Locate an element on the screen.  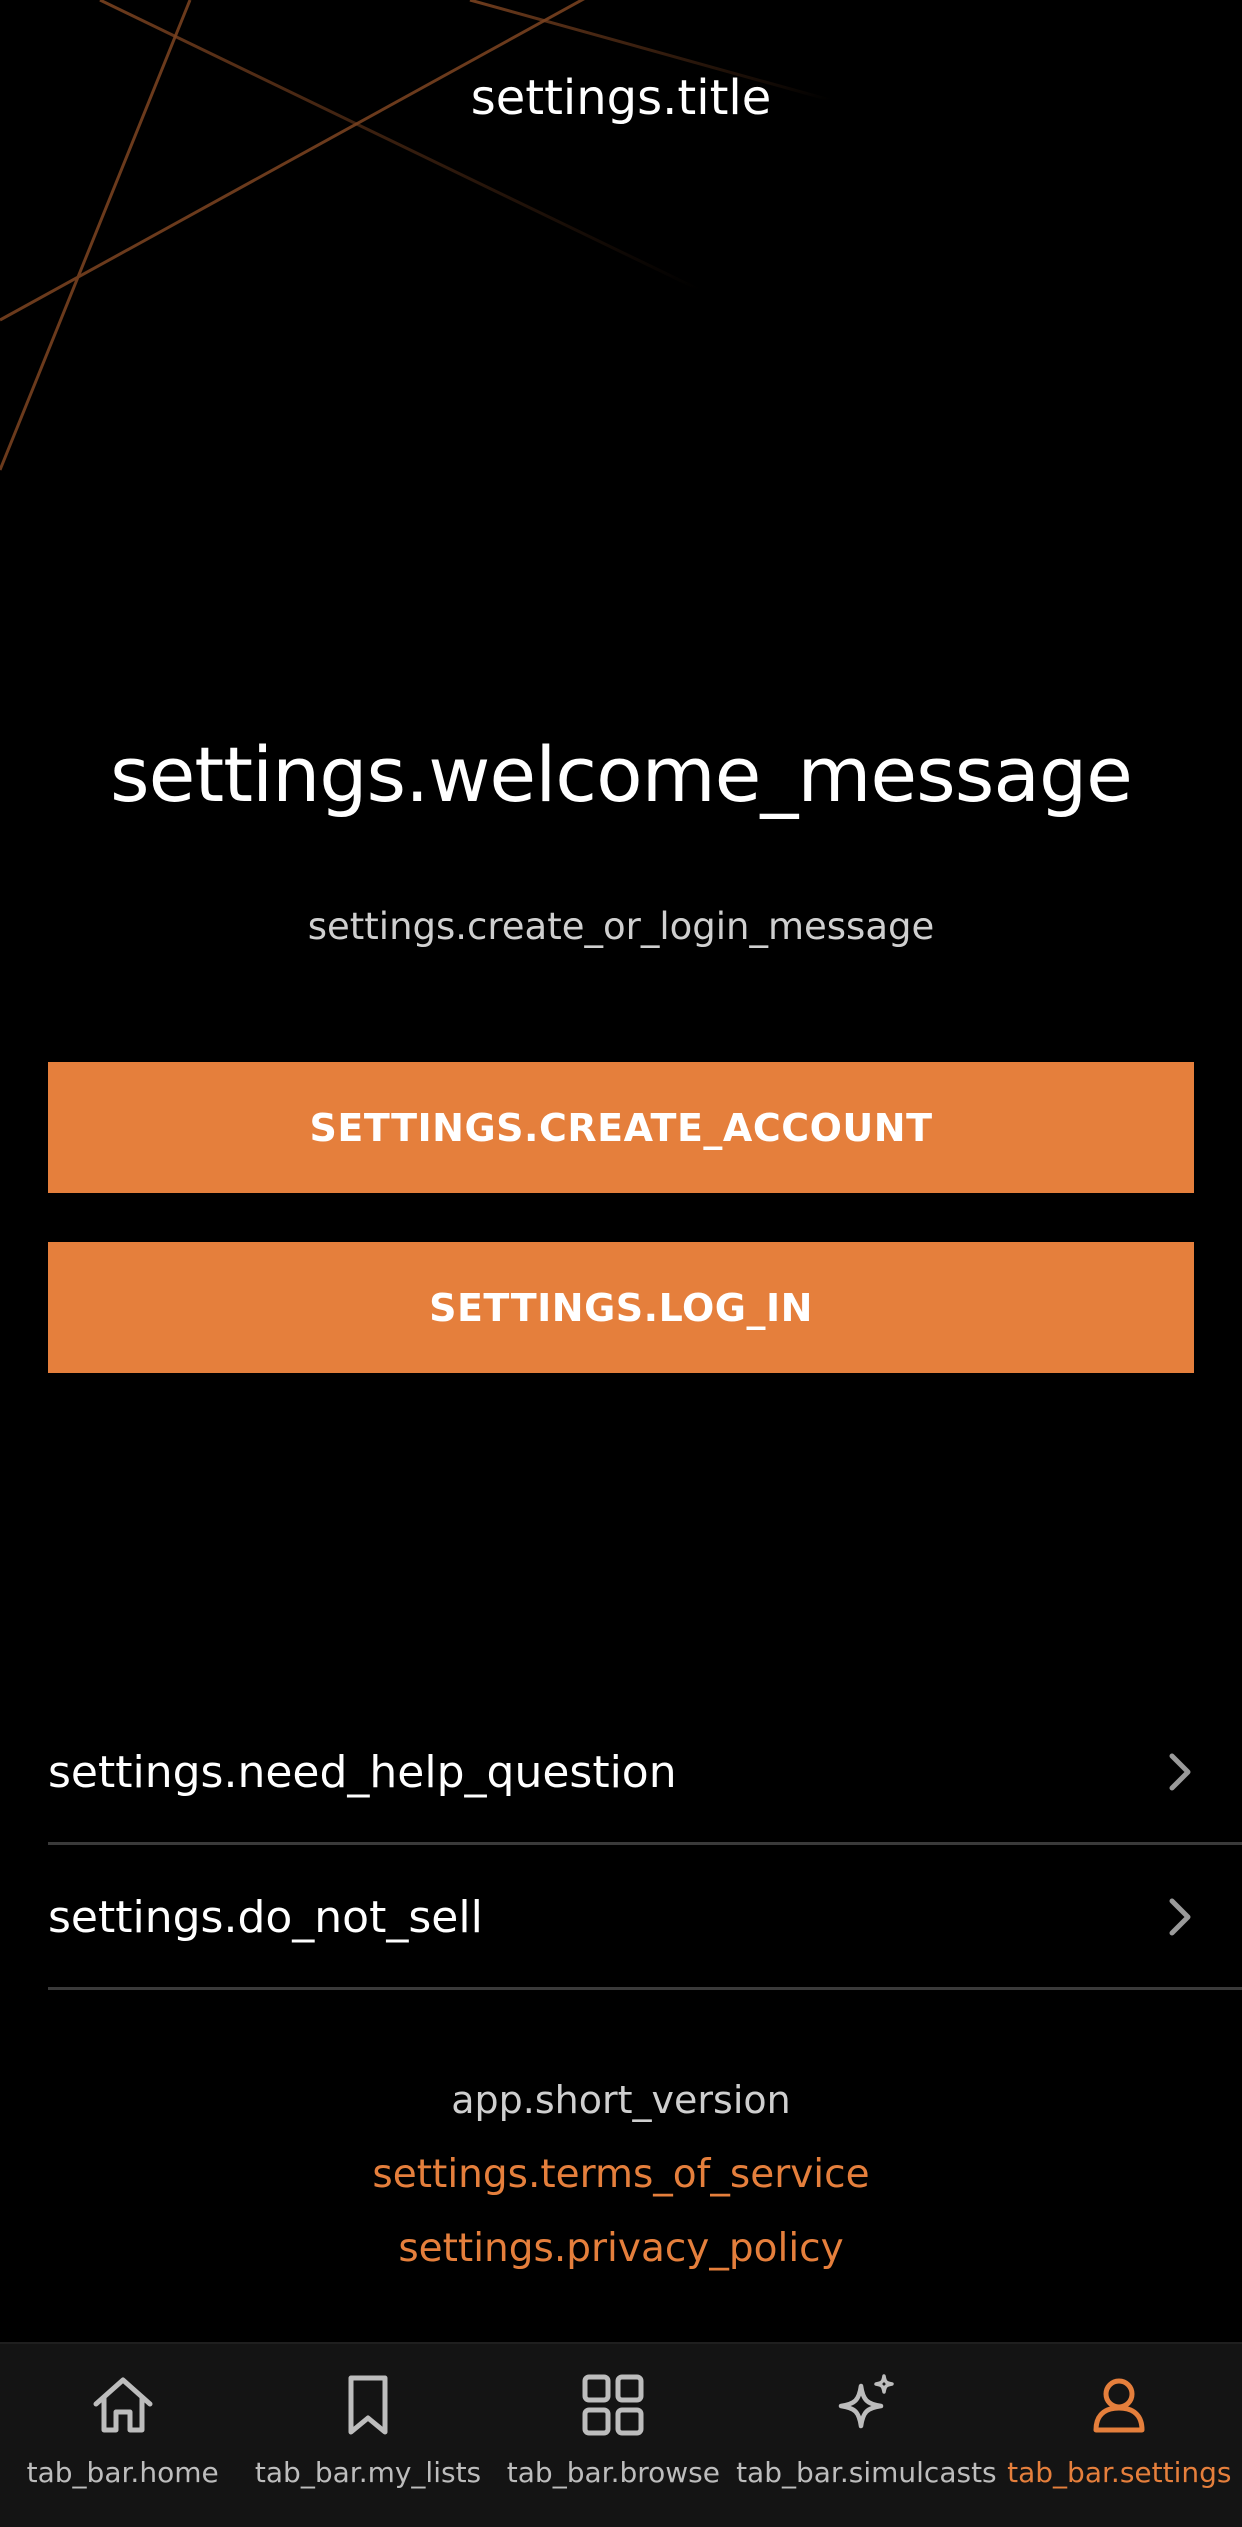
terms-of-service-link: settings.terms_of_service is located at coordinates (621, 2174).